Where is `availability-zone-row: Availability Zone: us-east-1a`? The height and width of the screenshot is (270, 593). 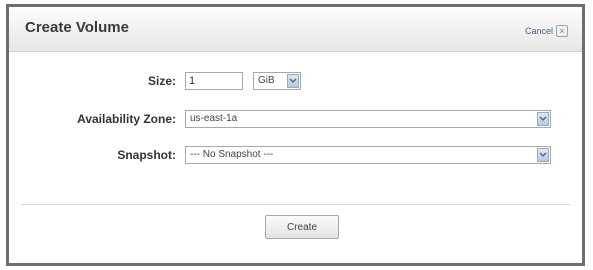
availability-zone-row: Availability Zone: us-east-1a is located at coordinates (295, 120).